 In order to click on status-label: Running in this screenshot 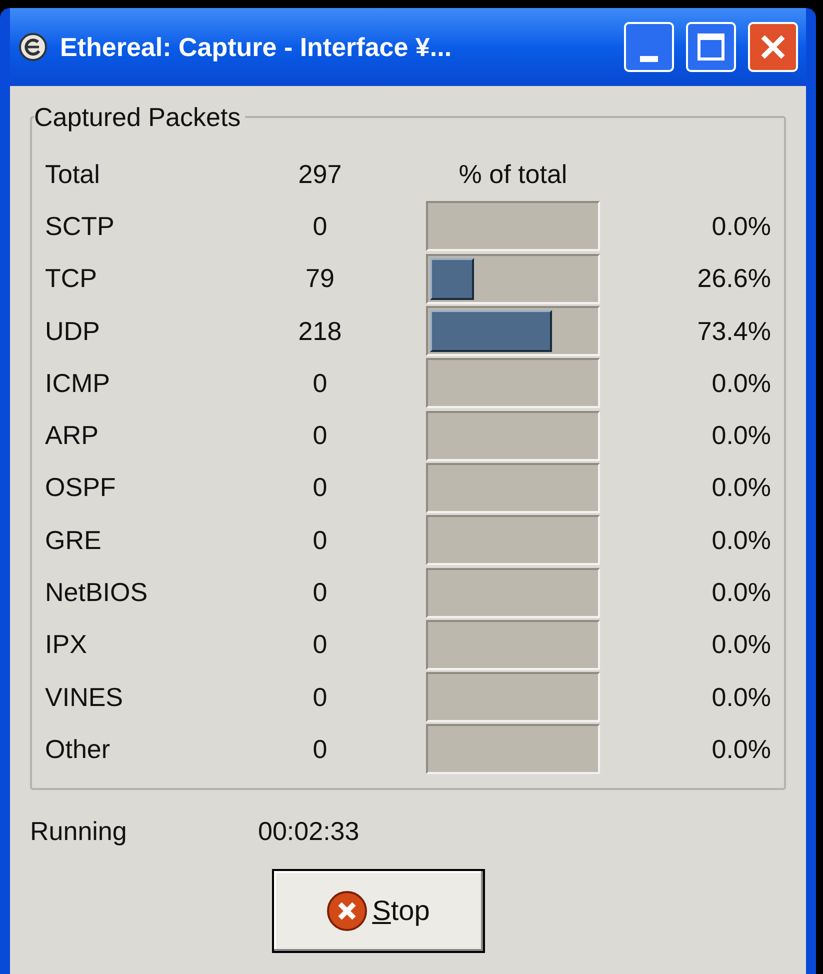, I will do `click(79, 831)`.